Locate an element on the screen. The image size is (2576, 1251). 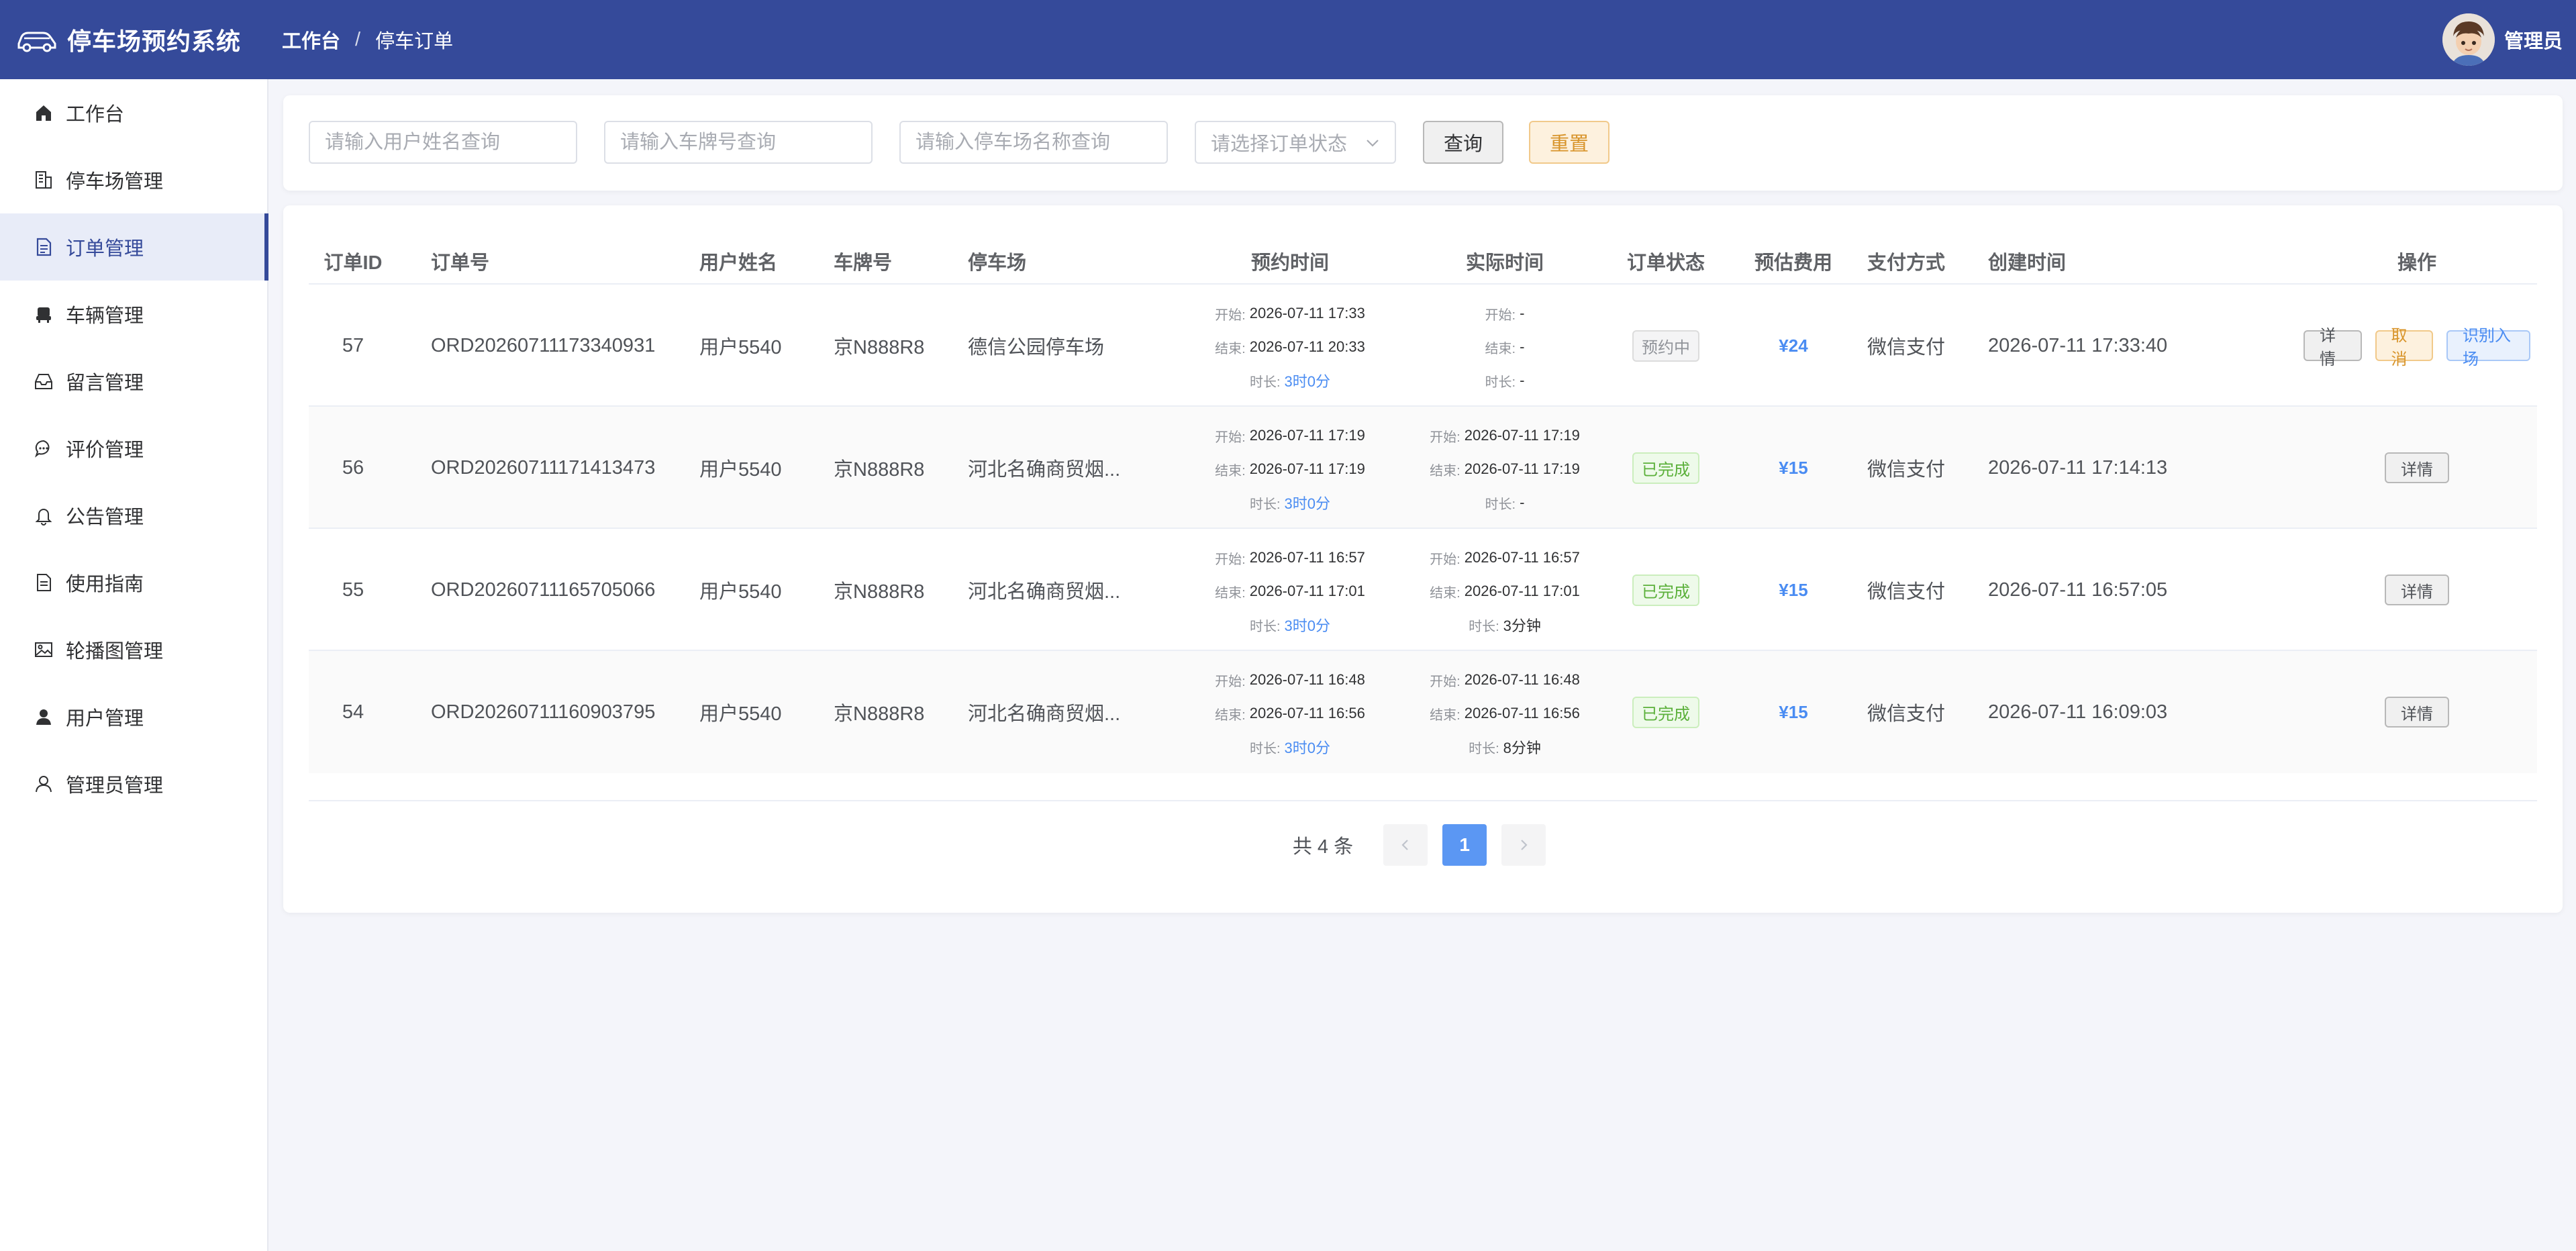
sidebar-item-dashboard: 工作台 is located at coordinates (133, 112).